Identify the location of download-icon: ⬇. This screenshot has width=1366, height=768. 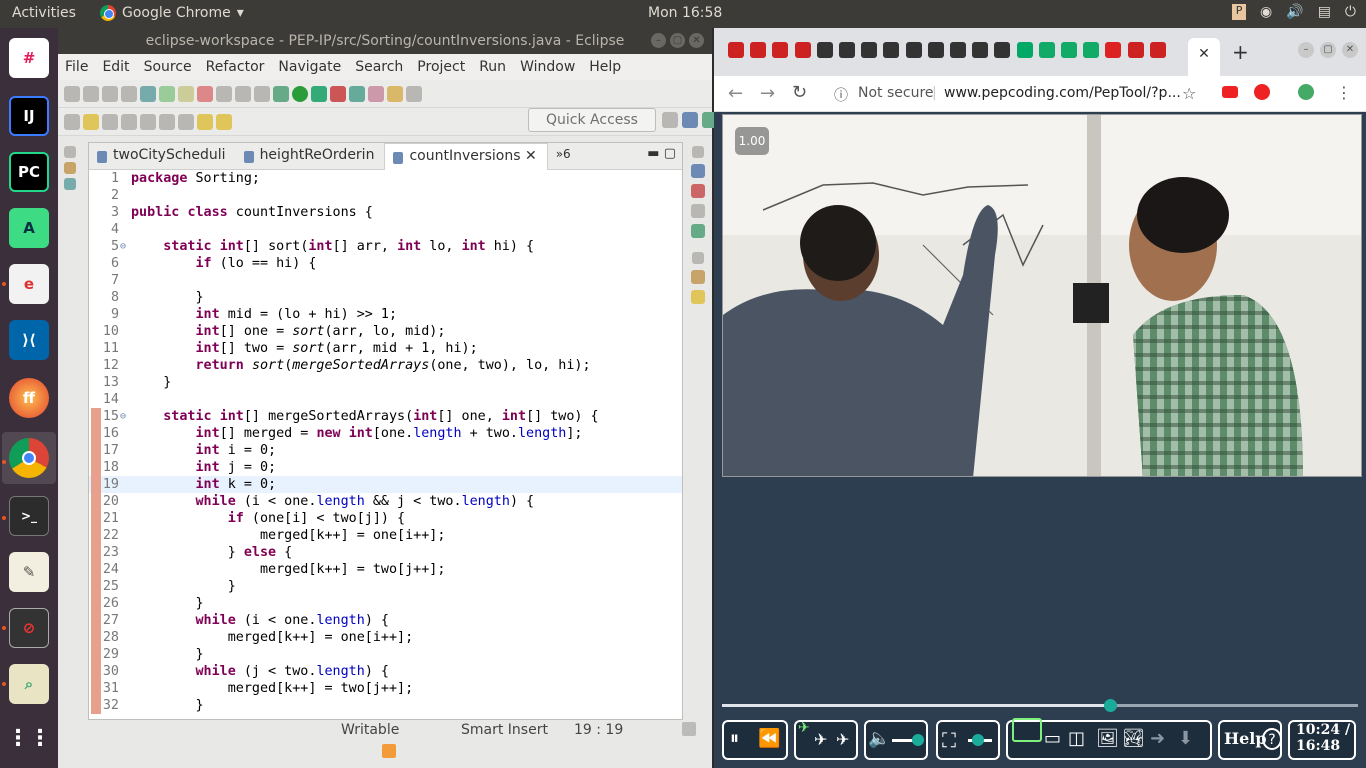
(1185, 738).